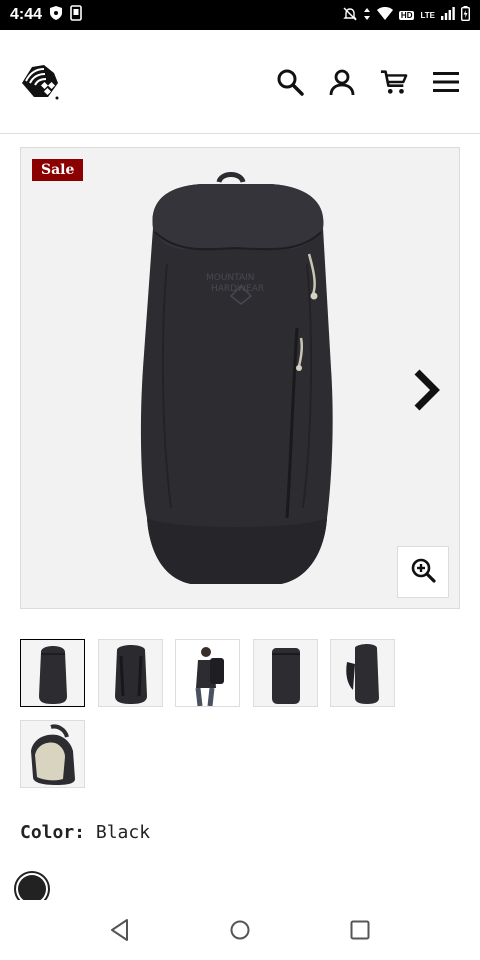 This screenshot has height=960, width=480. Describe the element at coordinates (394, 82) in the screenshot. I see `cart-icon` at that location.